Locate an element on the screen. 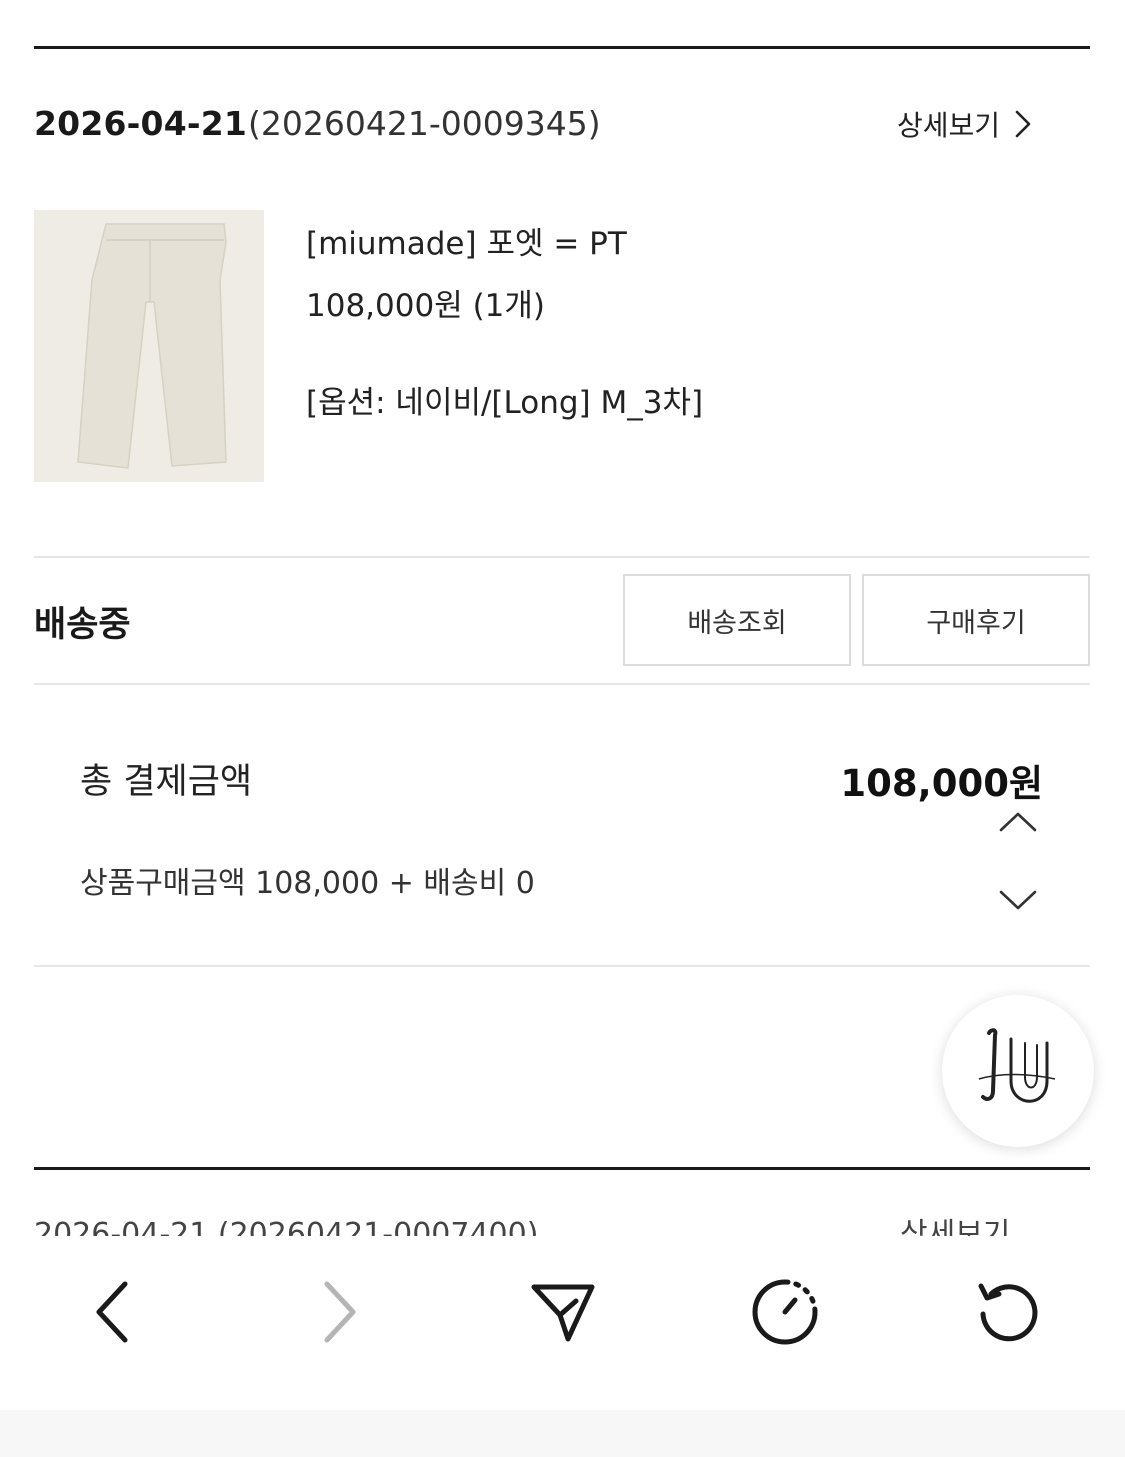 The image size is (1125, 1457). forward-icon is located at coordinates (340, 1312).